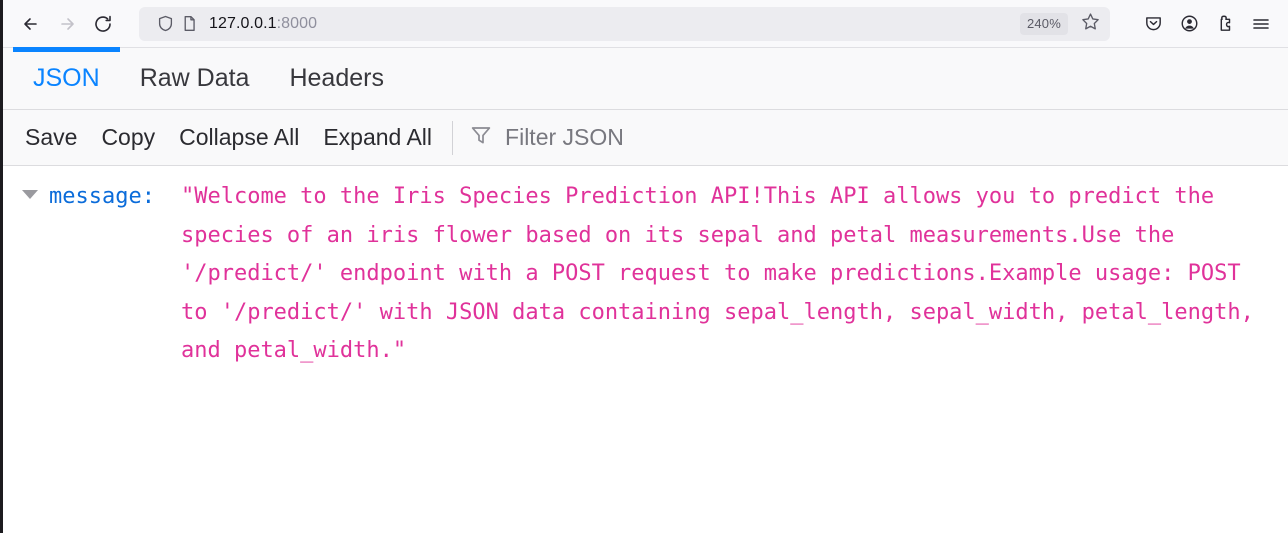 The width and height of the screenshot is (1288, 533). I want to click on forward-arrow-icon, so click(67, 24).